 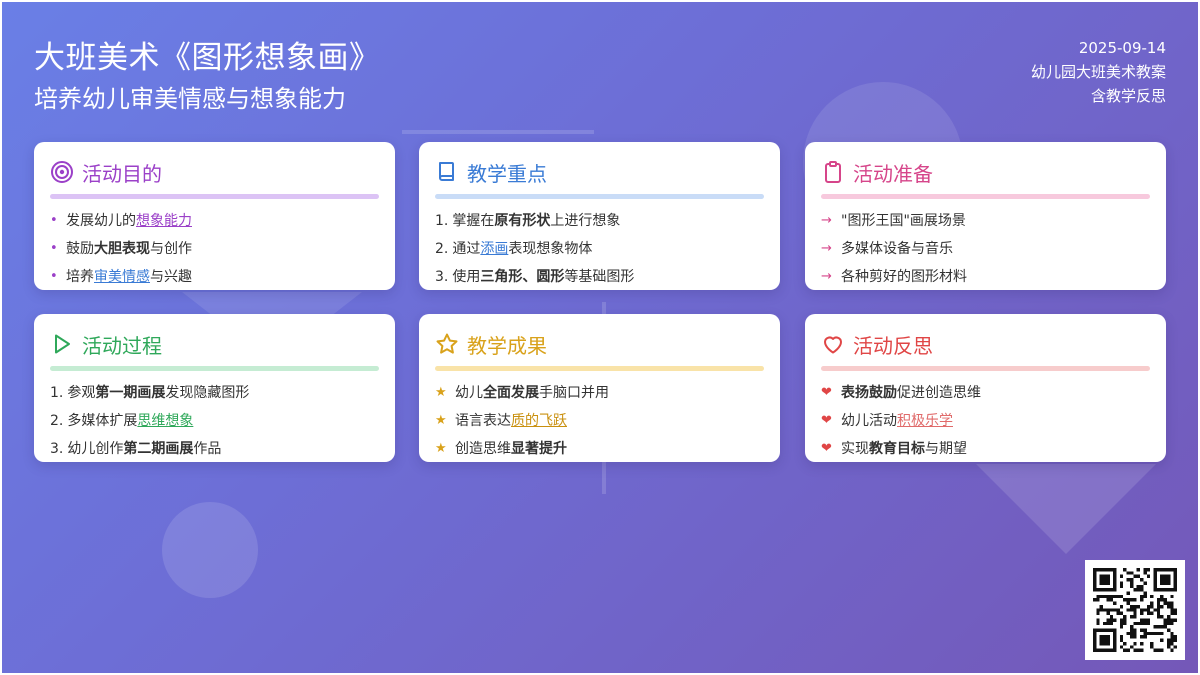 What do you see at coordinates (599, 421) in the screenshot?
I see `list-item: ★ 语言表达 质的飞跃` at bounding box center [599, 421].